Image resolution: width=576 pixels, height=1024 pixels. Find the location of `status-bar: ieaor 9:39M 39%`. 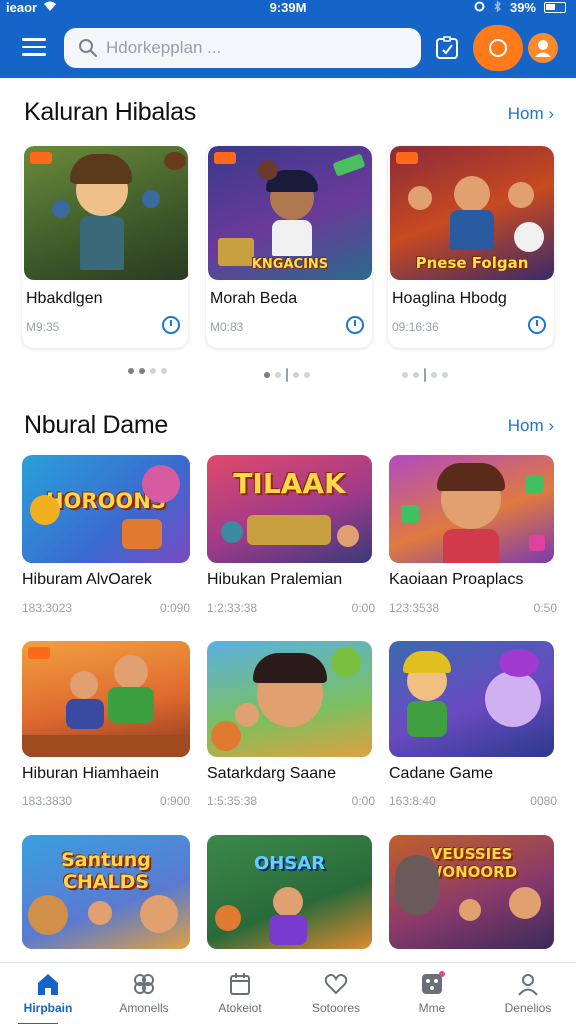

status-bar: ieaor 9:39M 39% is located at coordinates (288, 8).